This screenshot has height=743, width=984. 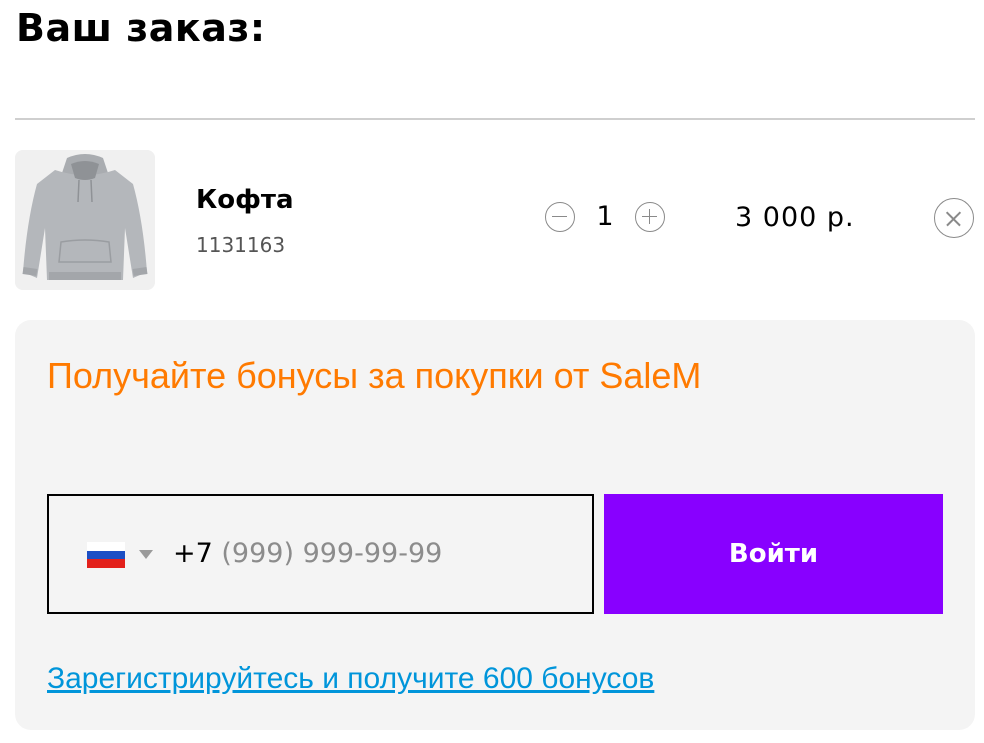 I want to click on phone-field: +7 (999) 999-99-99, so click(x=320, y=554).